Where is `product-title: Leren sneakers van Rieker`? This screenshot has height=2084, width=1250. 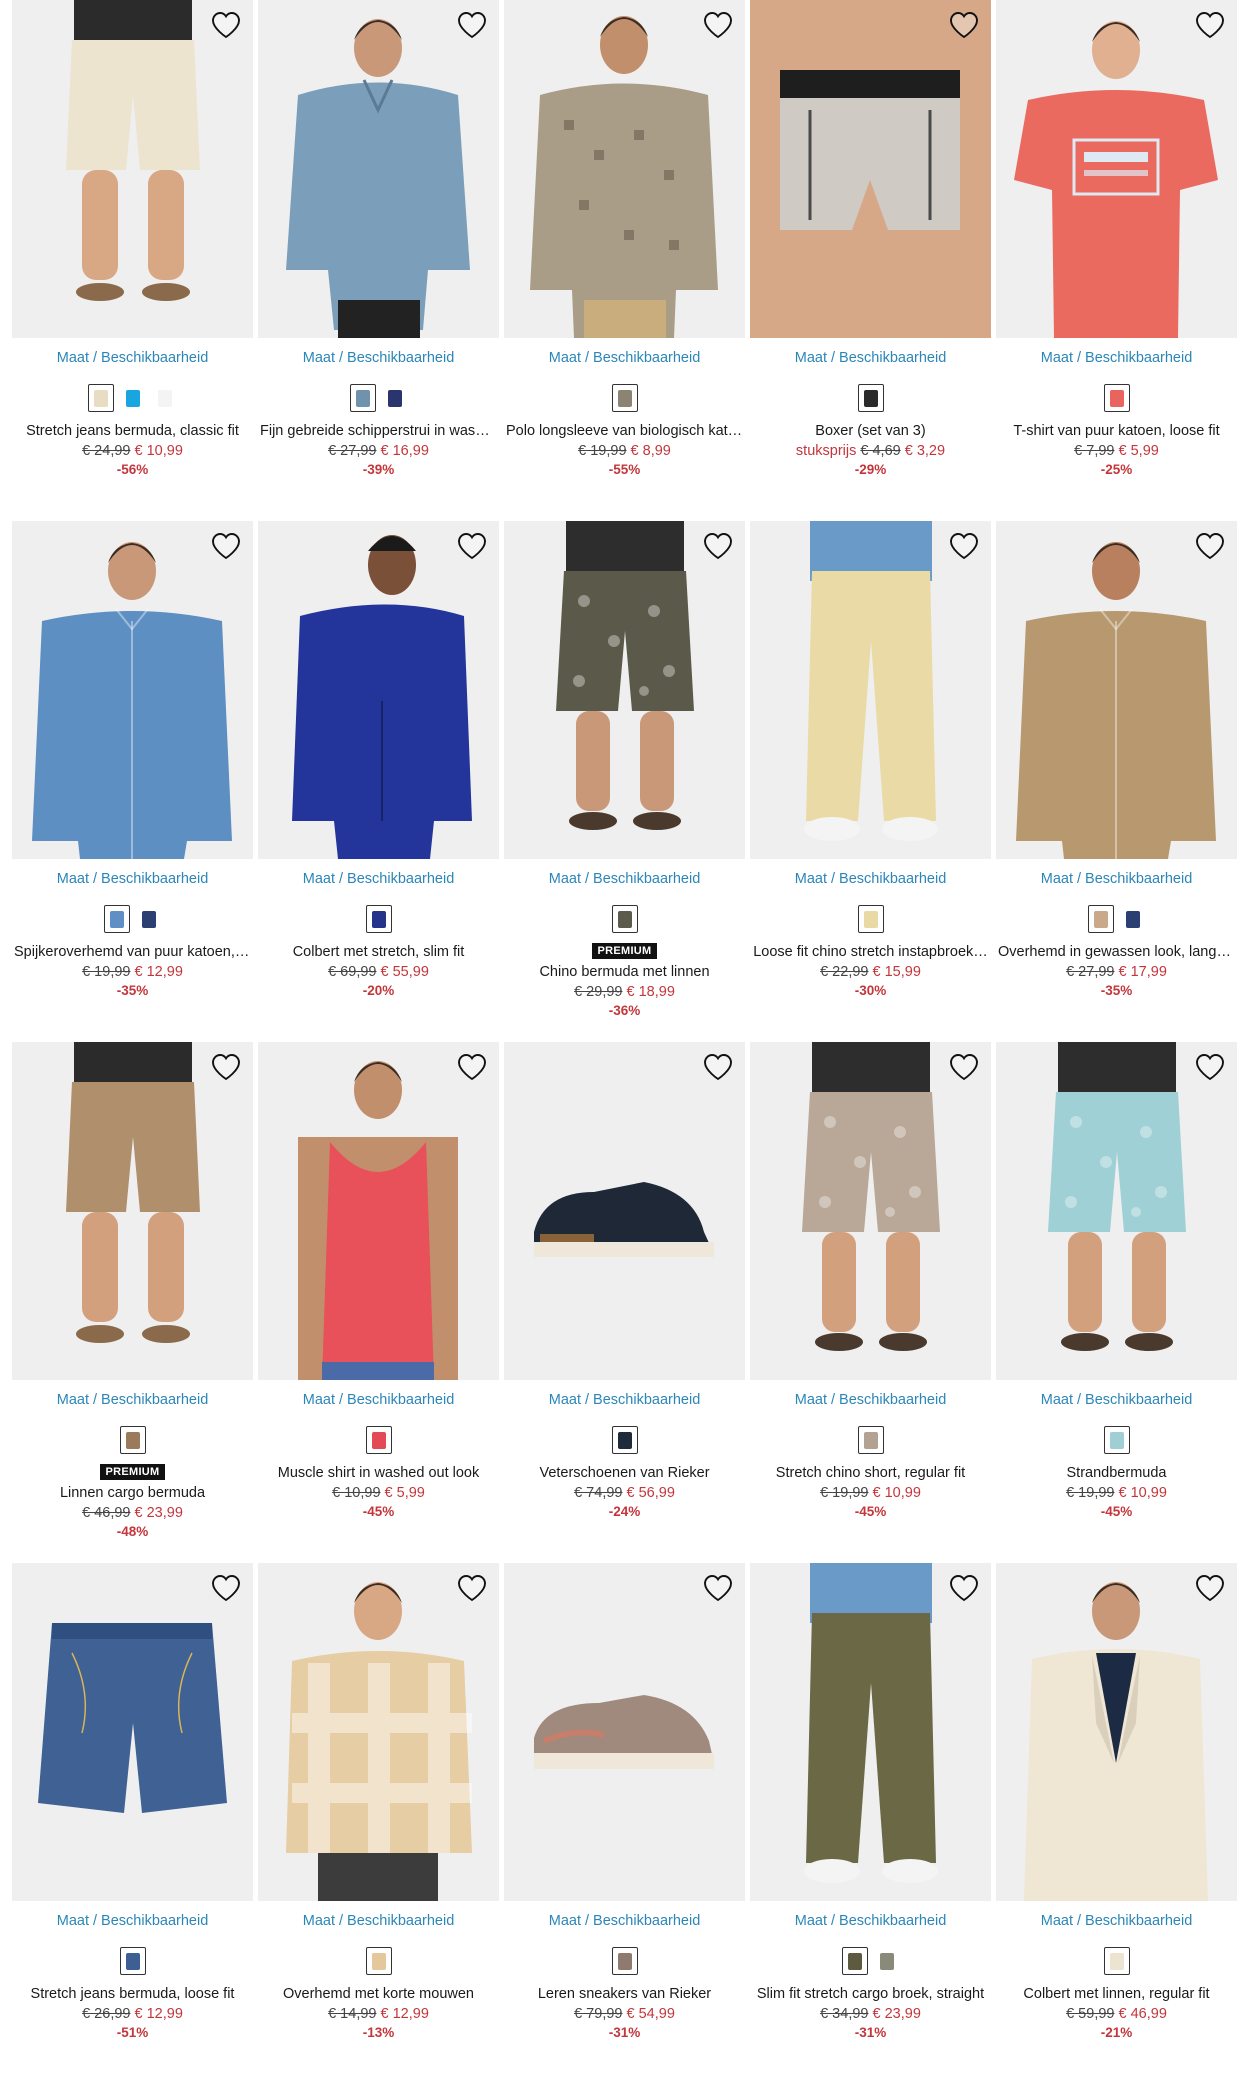 product-title: Leren sneakers van Rieker is located at coordinates (624, 1994).